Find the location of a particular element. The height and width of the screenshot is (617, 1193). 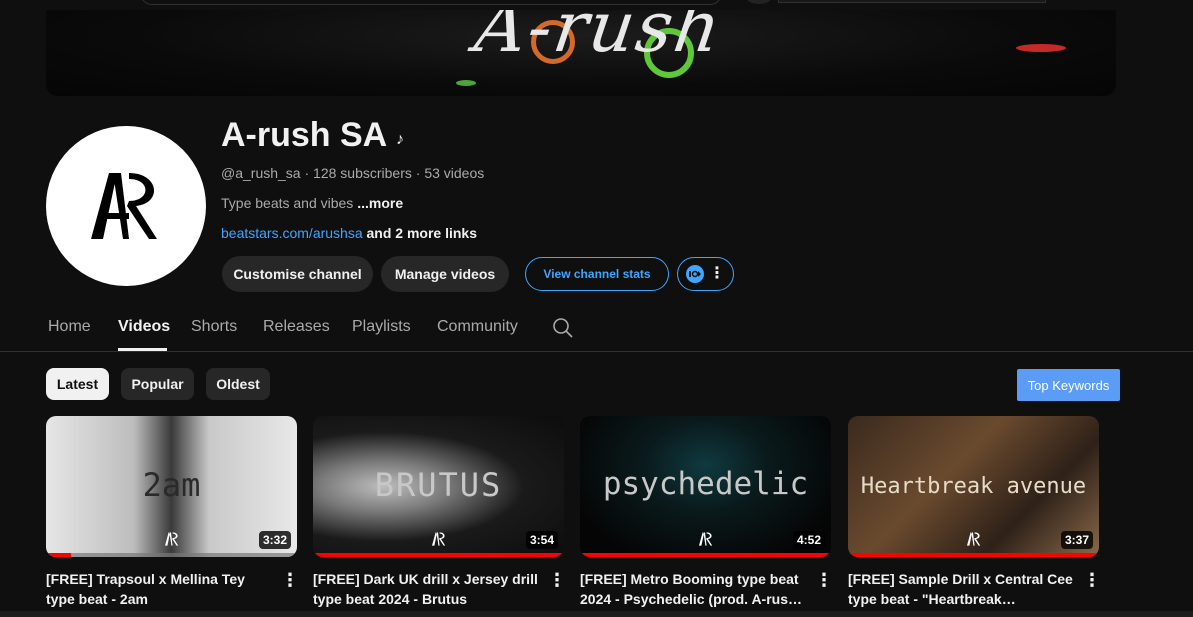

channel-link: beatstars.com/arushsa is located at coordinates (292, 233).